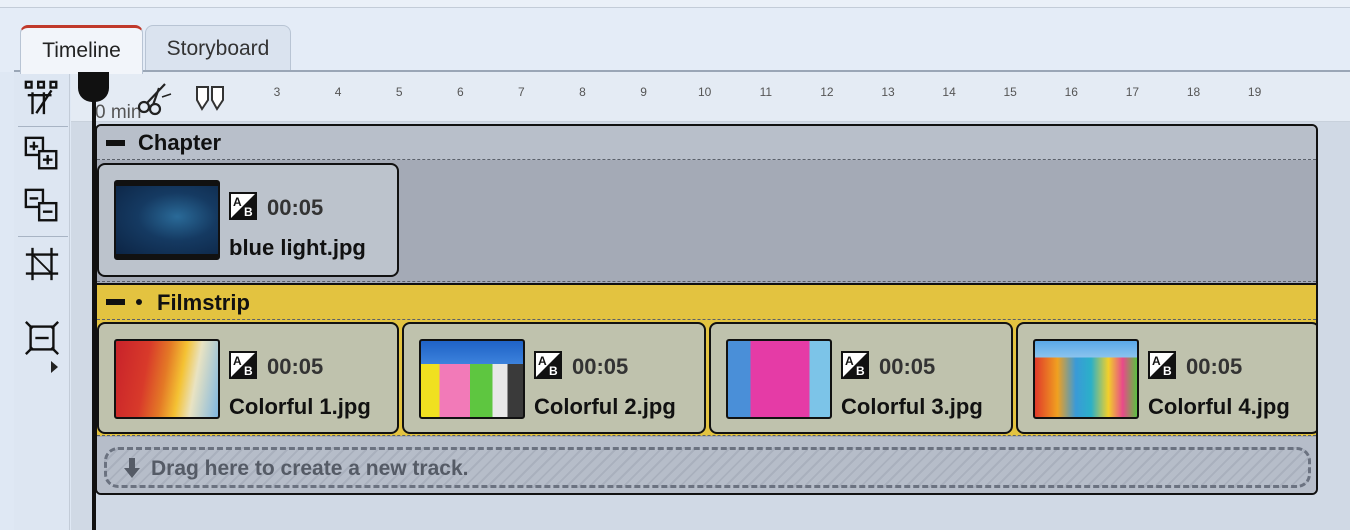 This screenshot has height=530, width=1350. Describe the element at coordinates (210, 98) in the screenshot. I see `marker-icon` at that location.